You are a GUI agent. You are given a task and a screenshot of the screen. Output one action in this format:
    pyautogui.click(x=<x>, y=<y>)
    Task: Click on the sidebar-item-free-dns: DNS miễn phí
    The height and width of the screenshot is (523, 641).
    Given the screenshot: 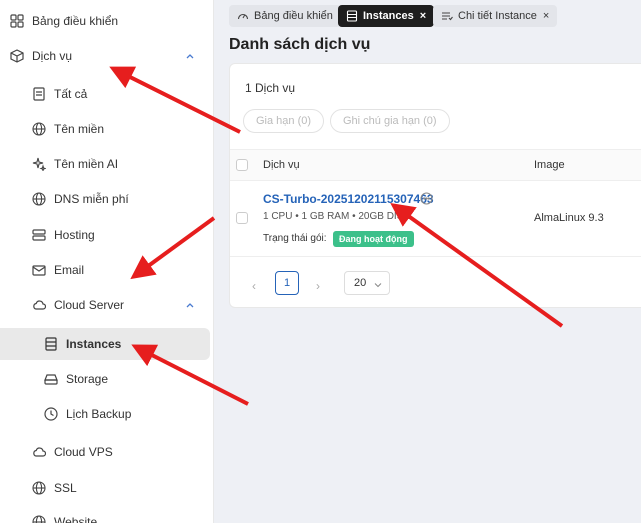 What is the action you would take?
    pyautogui.click(x=105, y=199)
    